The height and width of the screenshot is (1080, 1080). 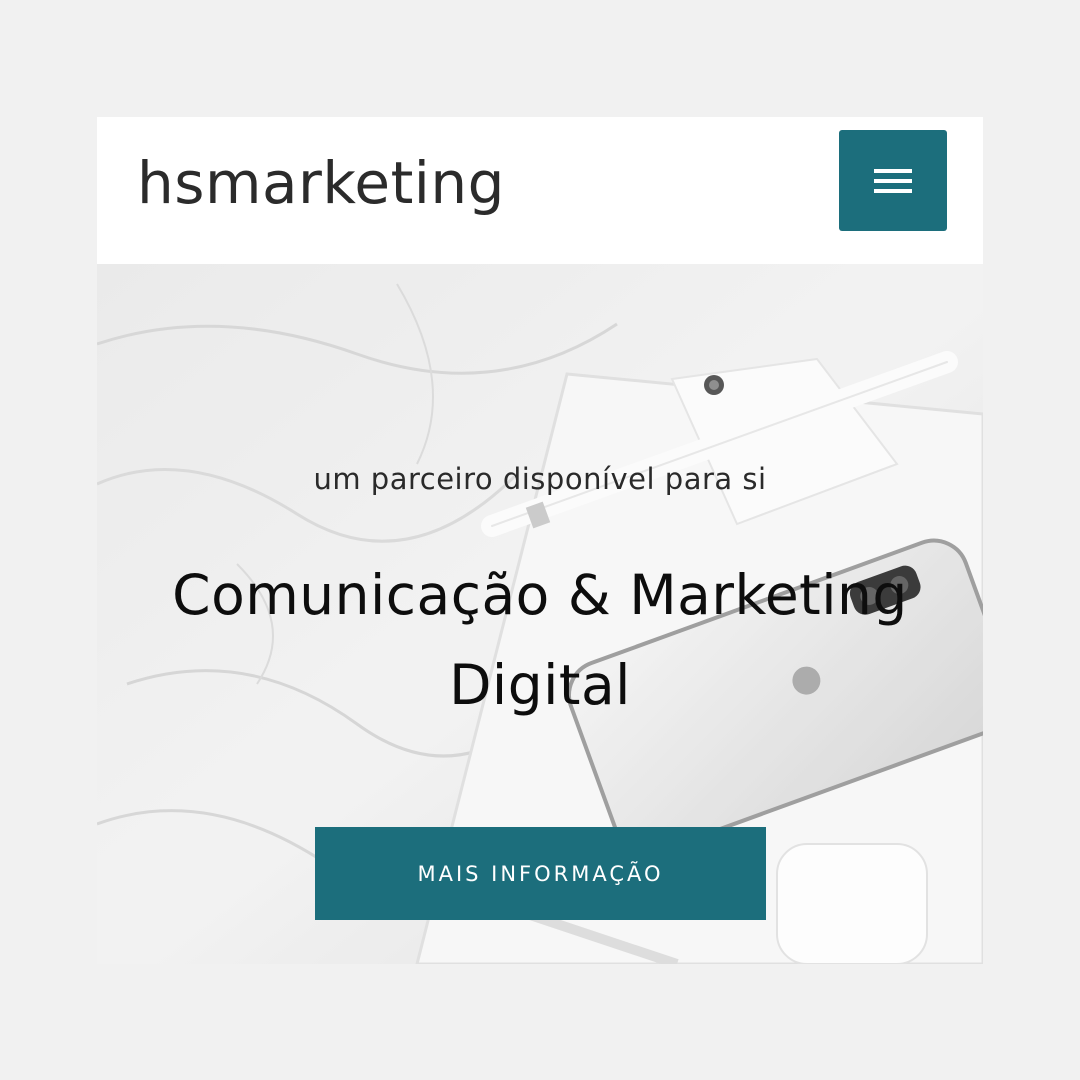 I want to click on hero-tagline: um parceiro disponível para si, so click(x=540, y=479).